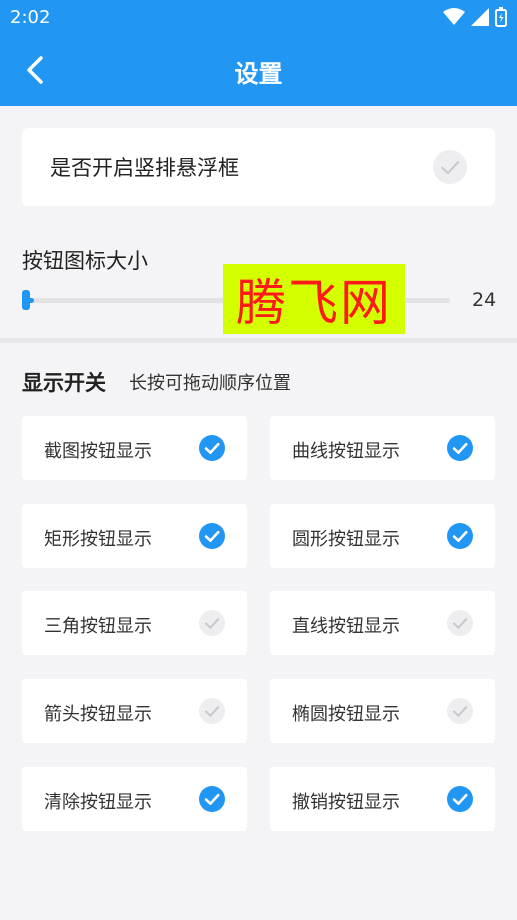 This screenshot has height=920, width=517. Describe the element at coordinates (98, 802) in the screenshot. I see `switch-label: 清除按钮显示` at that location.